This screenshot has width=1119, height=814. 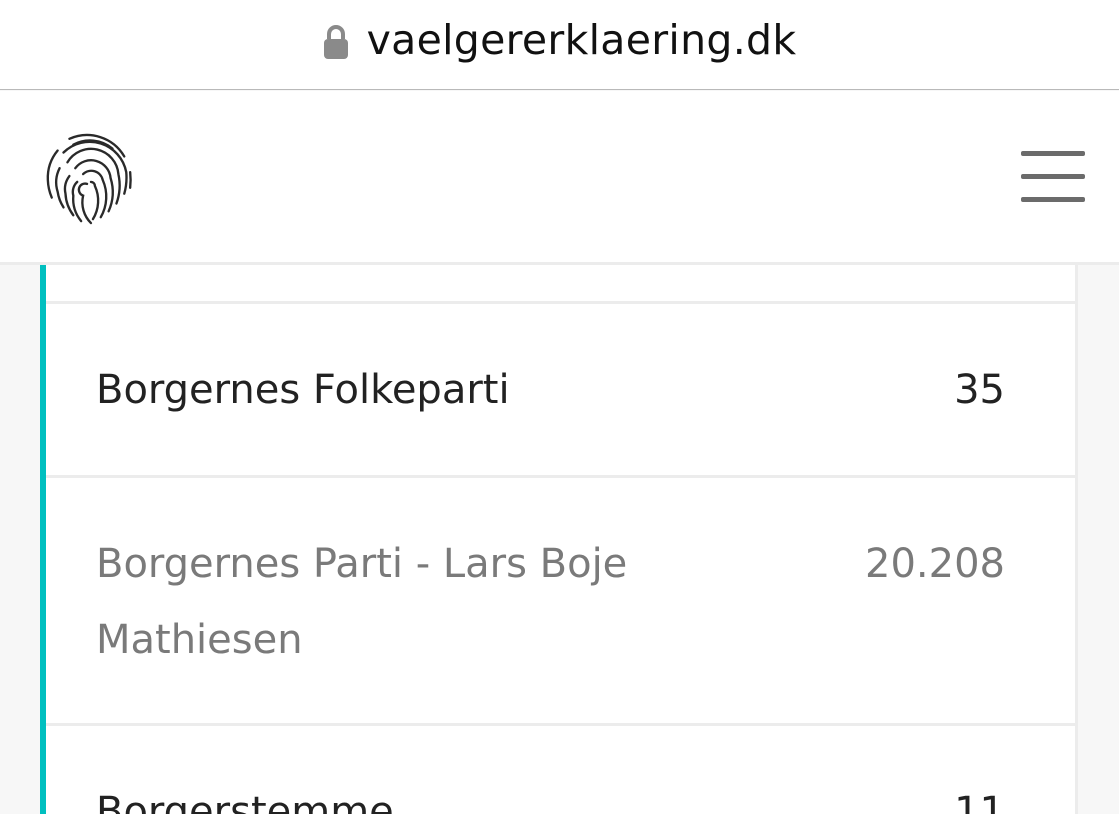 What do you see at coordinates (979, 801) in the screenshot?
I see `party-count: 11` at bounding box center [979, 801].